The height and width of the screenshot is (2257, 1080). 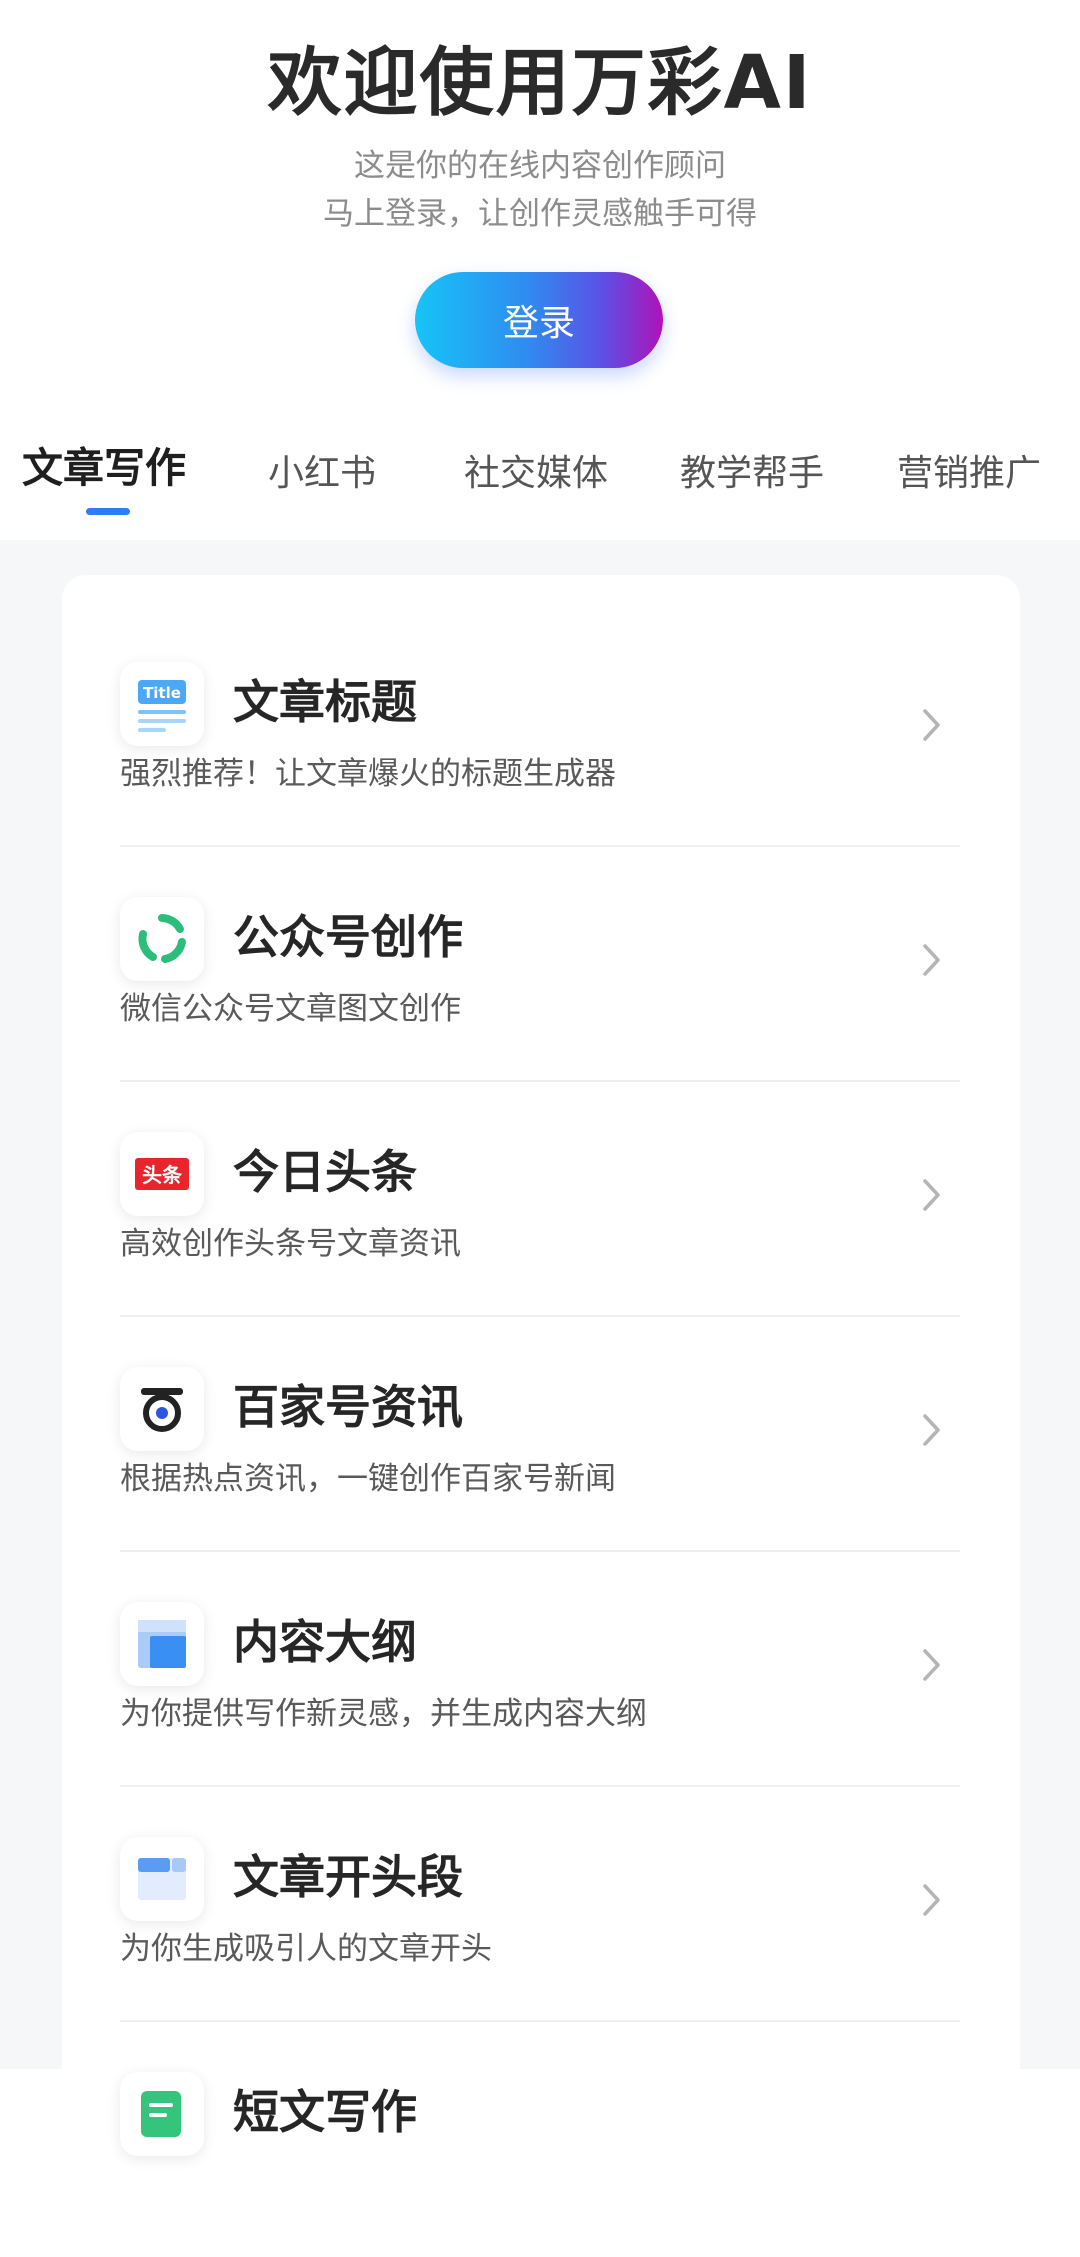 What do you see at coordinates (162, 2114) in the screenshot?
I see `short-text-icon` at bounding box center [162, 2114].